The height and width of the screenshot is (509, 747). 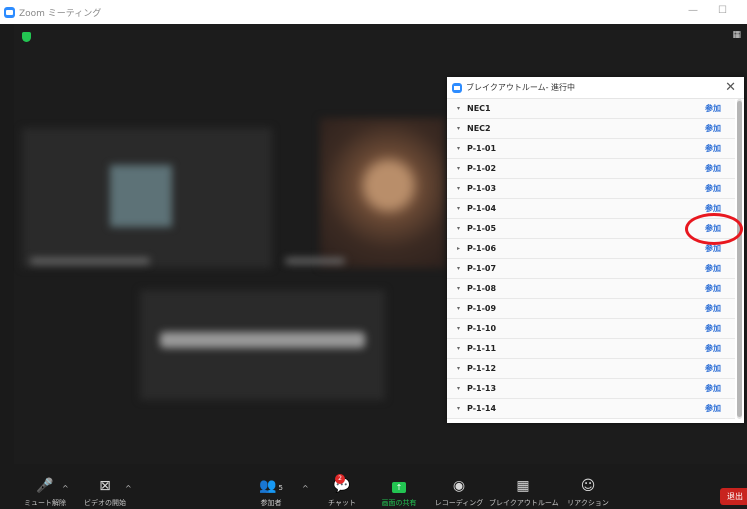 I want to click on participants-options-caret: ^, so click(x=305, y=488).